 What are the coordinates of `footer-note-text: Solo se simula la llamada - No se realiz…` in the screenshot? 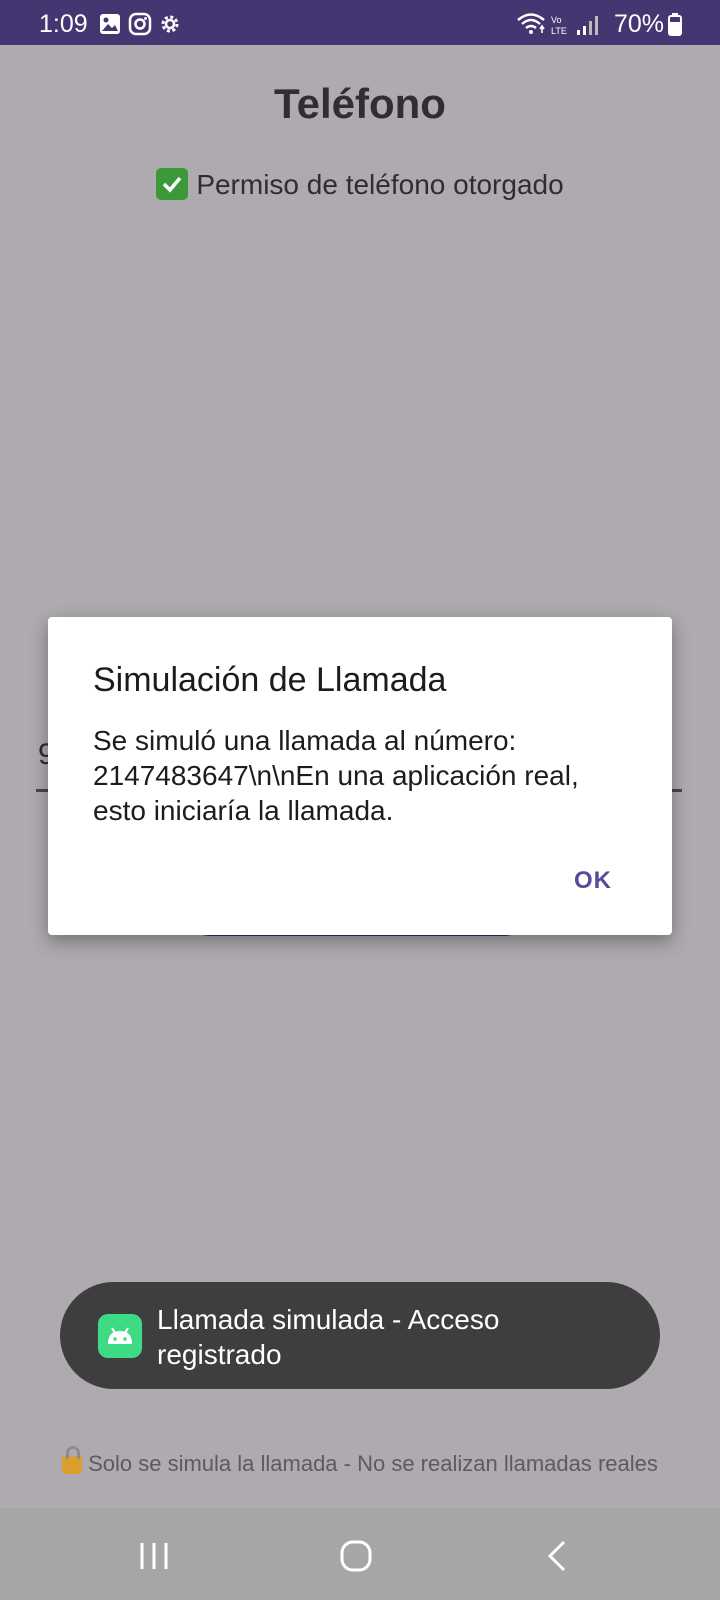 It's located at (373, 1463).